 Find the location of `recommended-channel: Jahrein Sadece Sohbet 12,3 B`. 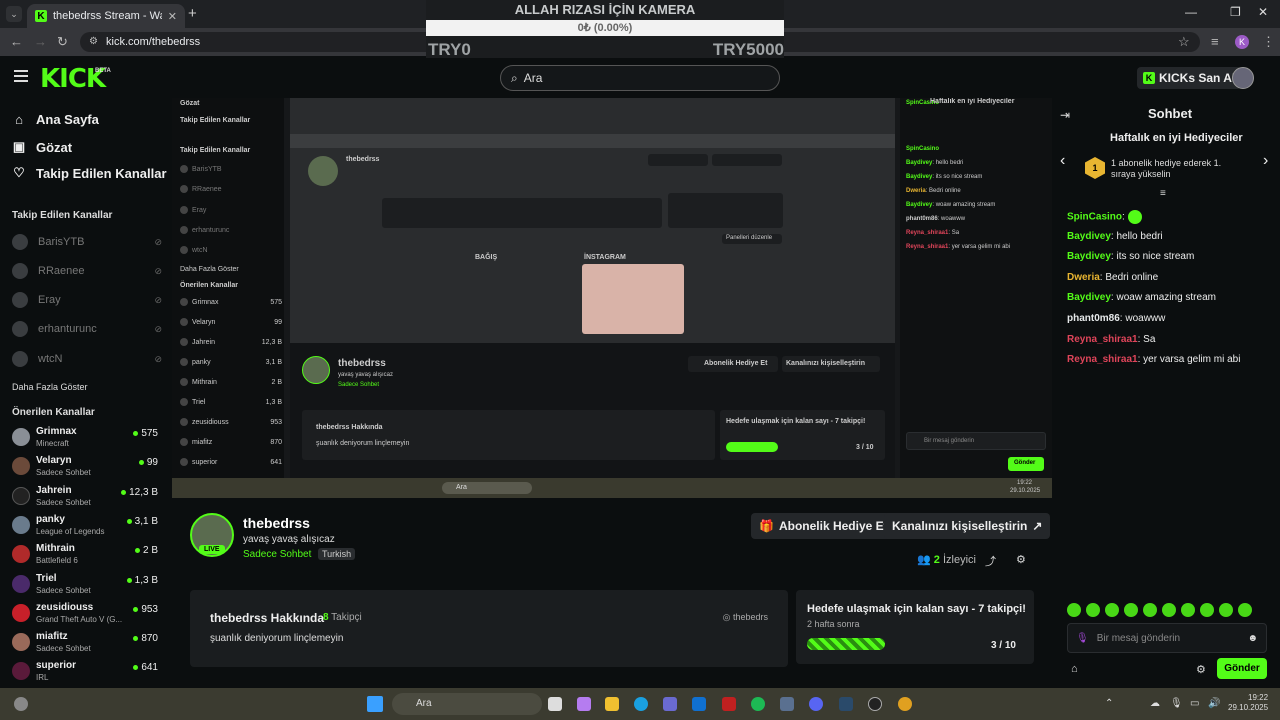

recommended-channel: Jahrein Sadece Sohbet 12,3 B is located at coordinates (87, 497).